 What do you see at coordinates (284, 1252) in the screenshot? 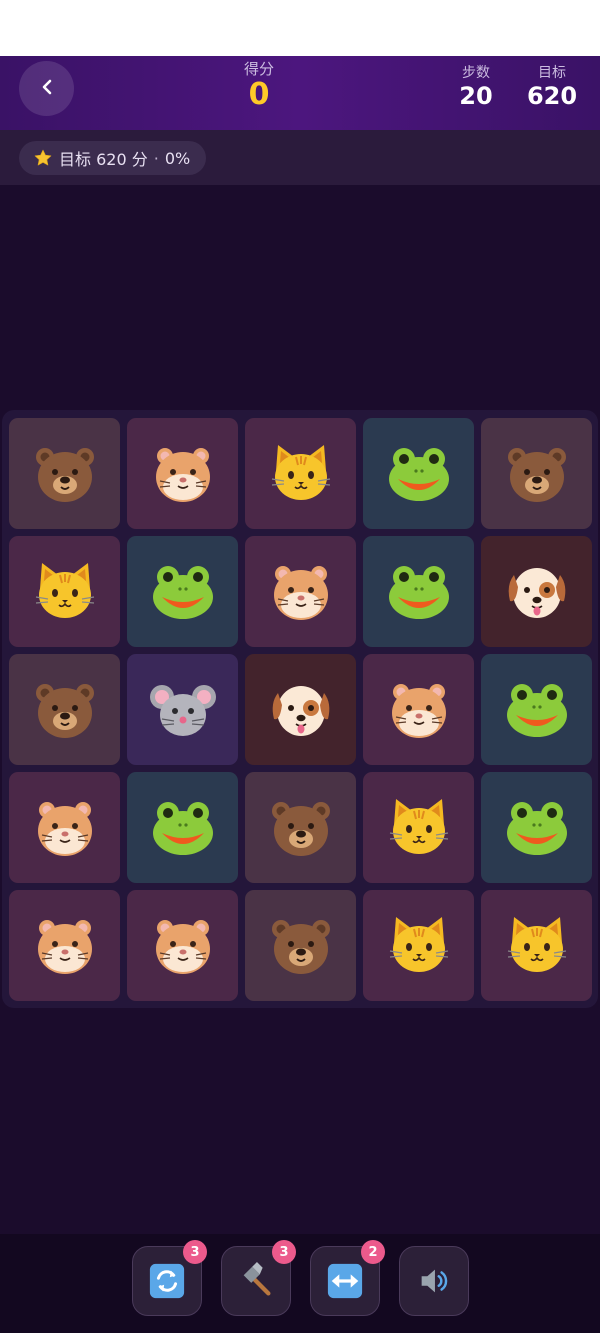
I see `hammer-count-badge: 3` at bounding box center [284, 1252].